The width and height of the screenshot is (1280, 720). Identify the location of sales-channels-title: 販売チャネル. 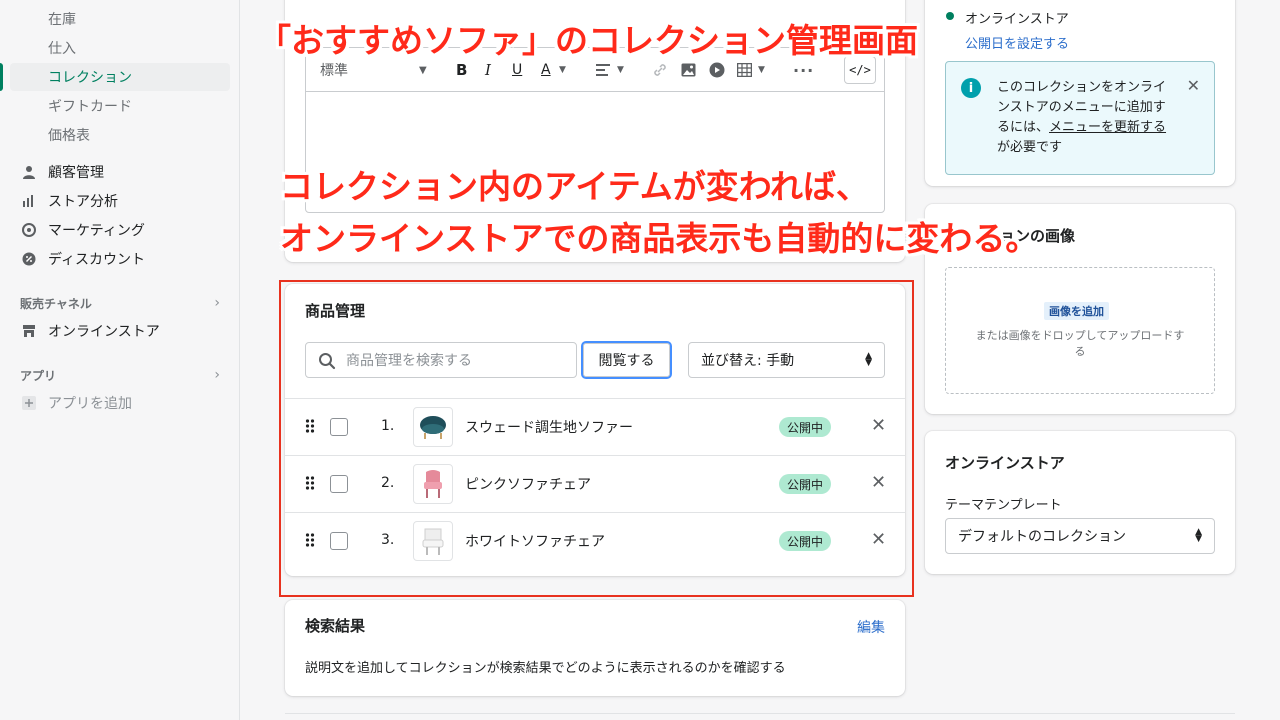
(56, 303).